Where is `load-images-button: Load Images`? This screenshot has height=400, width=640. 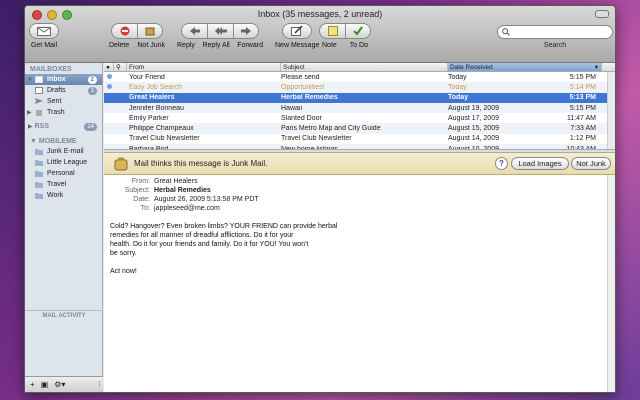
load-images-button: Load Images is located at coordinates (540, 163).